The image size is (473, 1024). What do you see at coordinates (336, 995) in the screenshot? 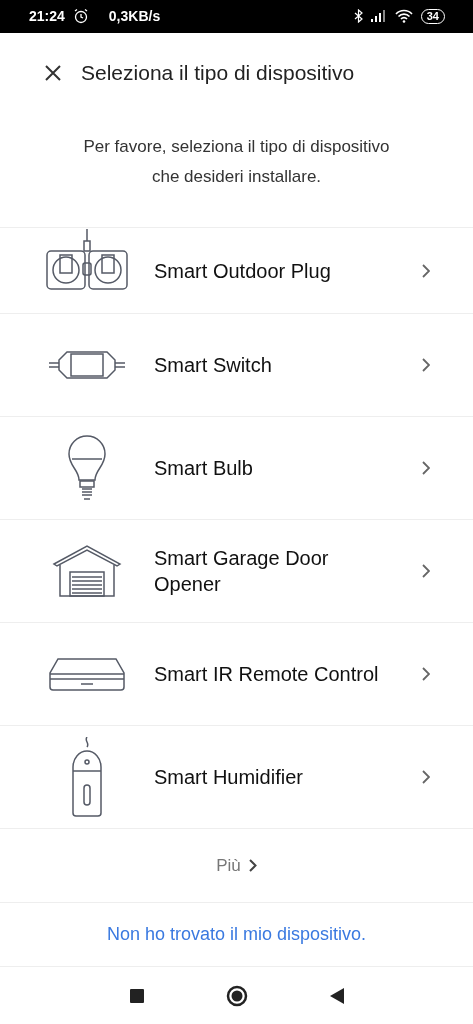
I see `back-button` at bounding box center [336, 995].